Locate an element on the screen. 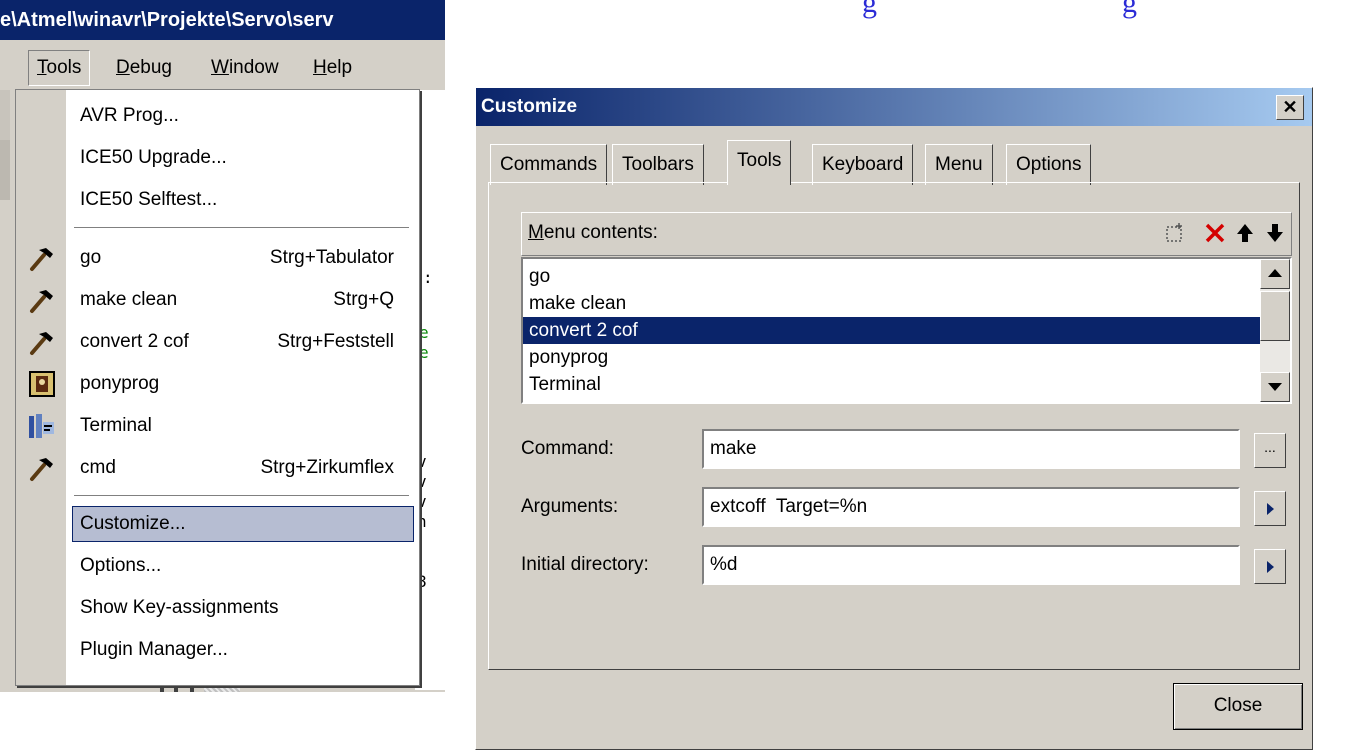  menu-item-show-key-assignments: Show Key-assignments is located at coordinates (217, 608).